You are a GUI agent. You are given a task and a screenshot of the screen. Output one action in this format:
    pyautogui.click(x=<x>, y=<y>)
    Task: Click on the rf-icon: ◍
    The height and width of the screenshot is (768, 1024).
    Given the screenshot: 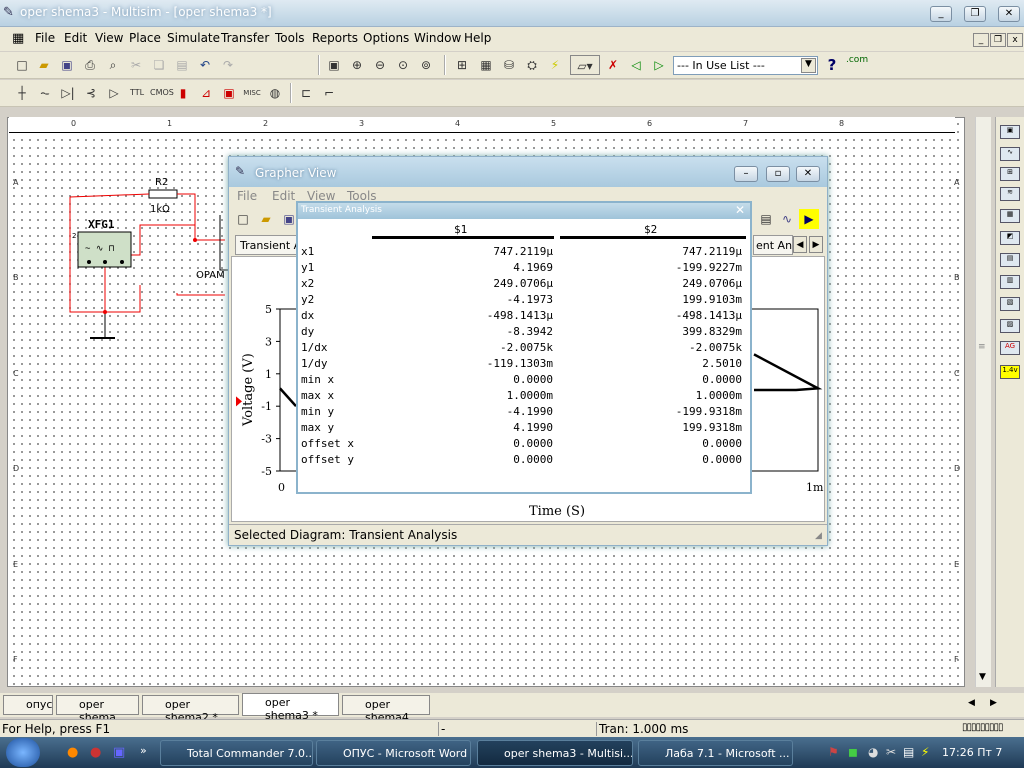 What is the action you would take?
    pyautogui.click(x=275, y=93)
    